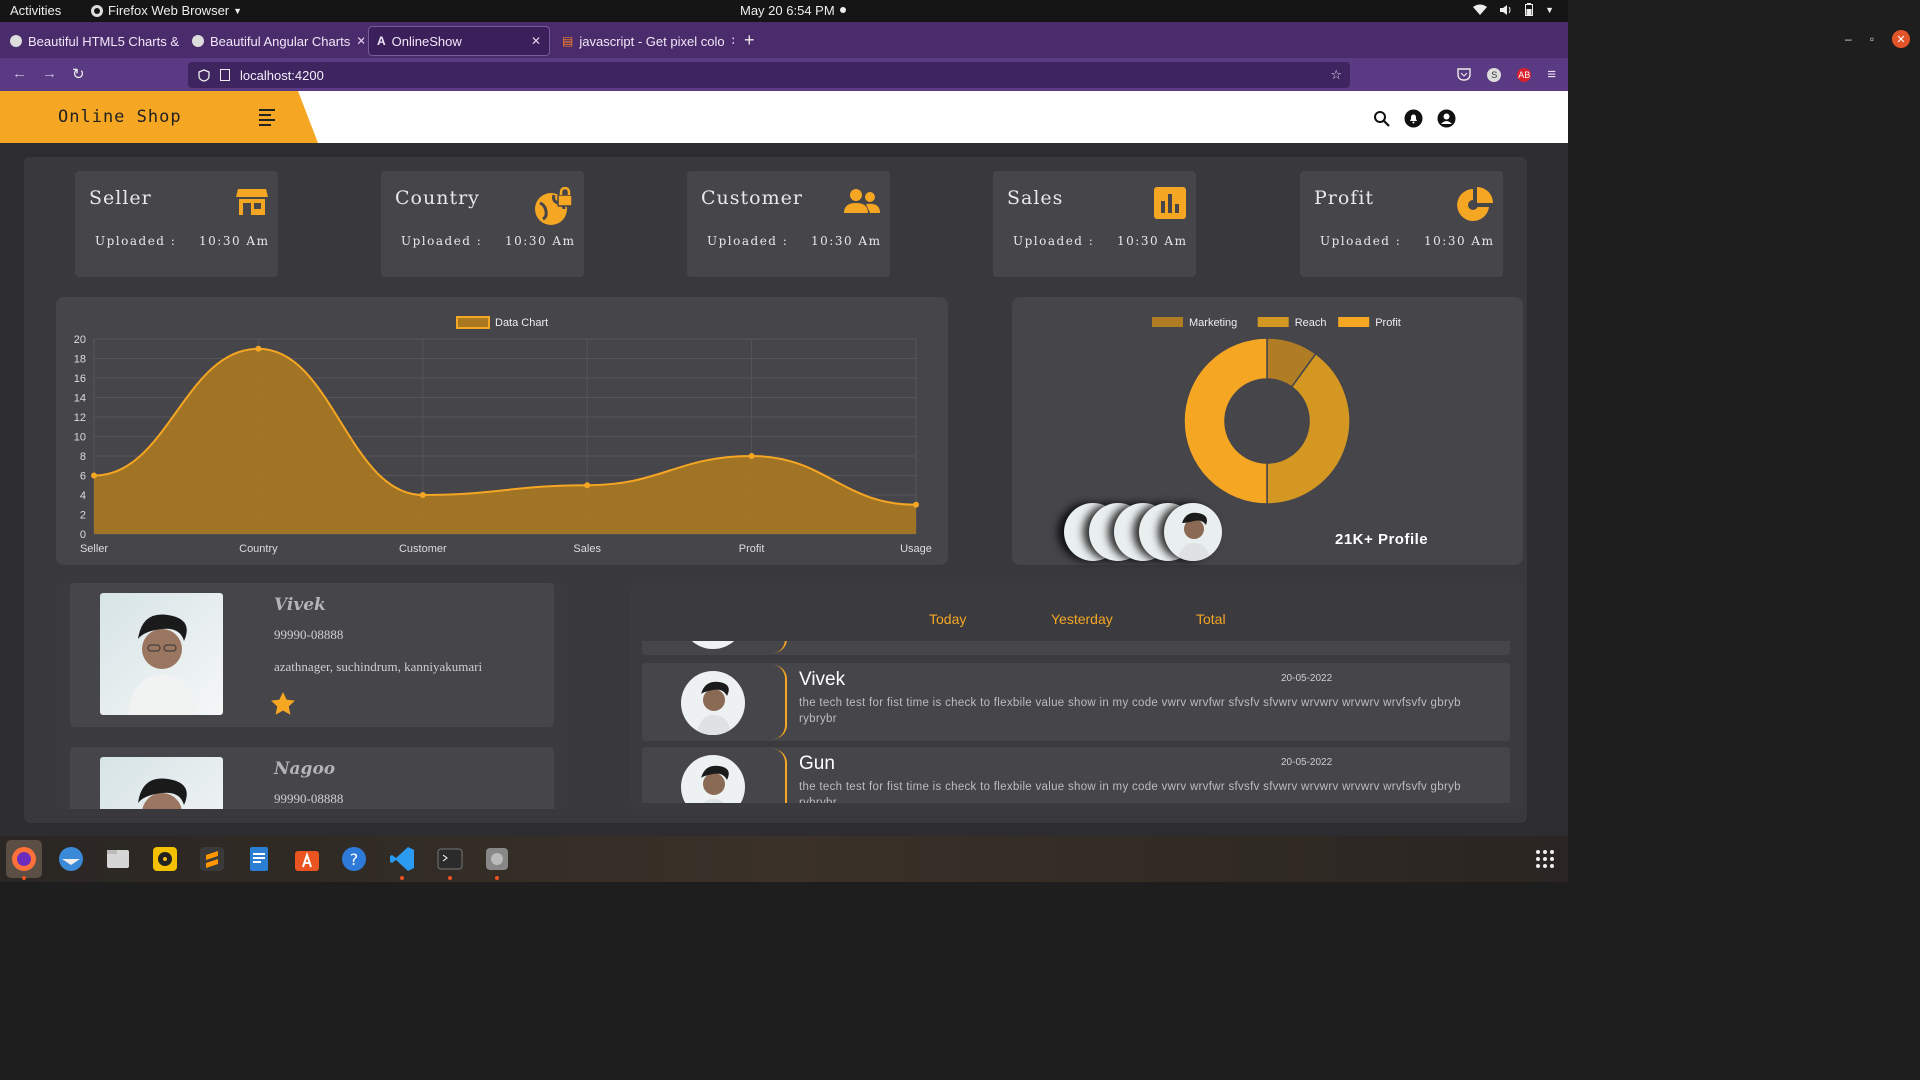 The height and width of the screenshot is (1080, 1920). Describe the element at coordinates (450, 859) in the screenshot. I see `terminal-dock-icon` at that location.